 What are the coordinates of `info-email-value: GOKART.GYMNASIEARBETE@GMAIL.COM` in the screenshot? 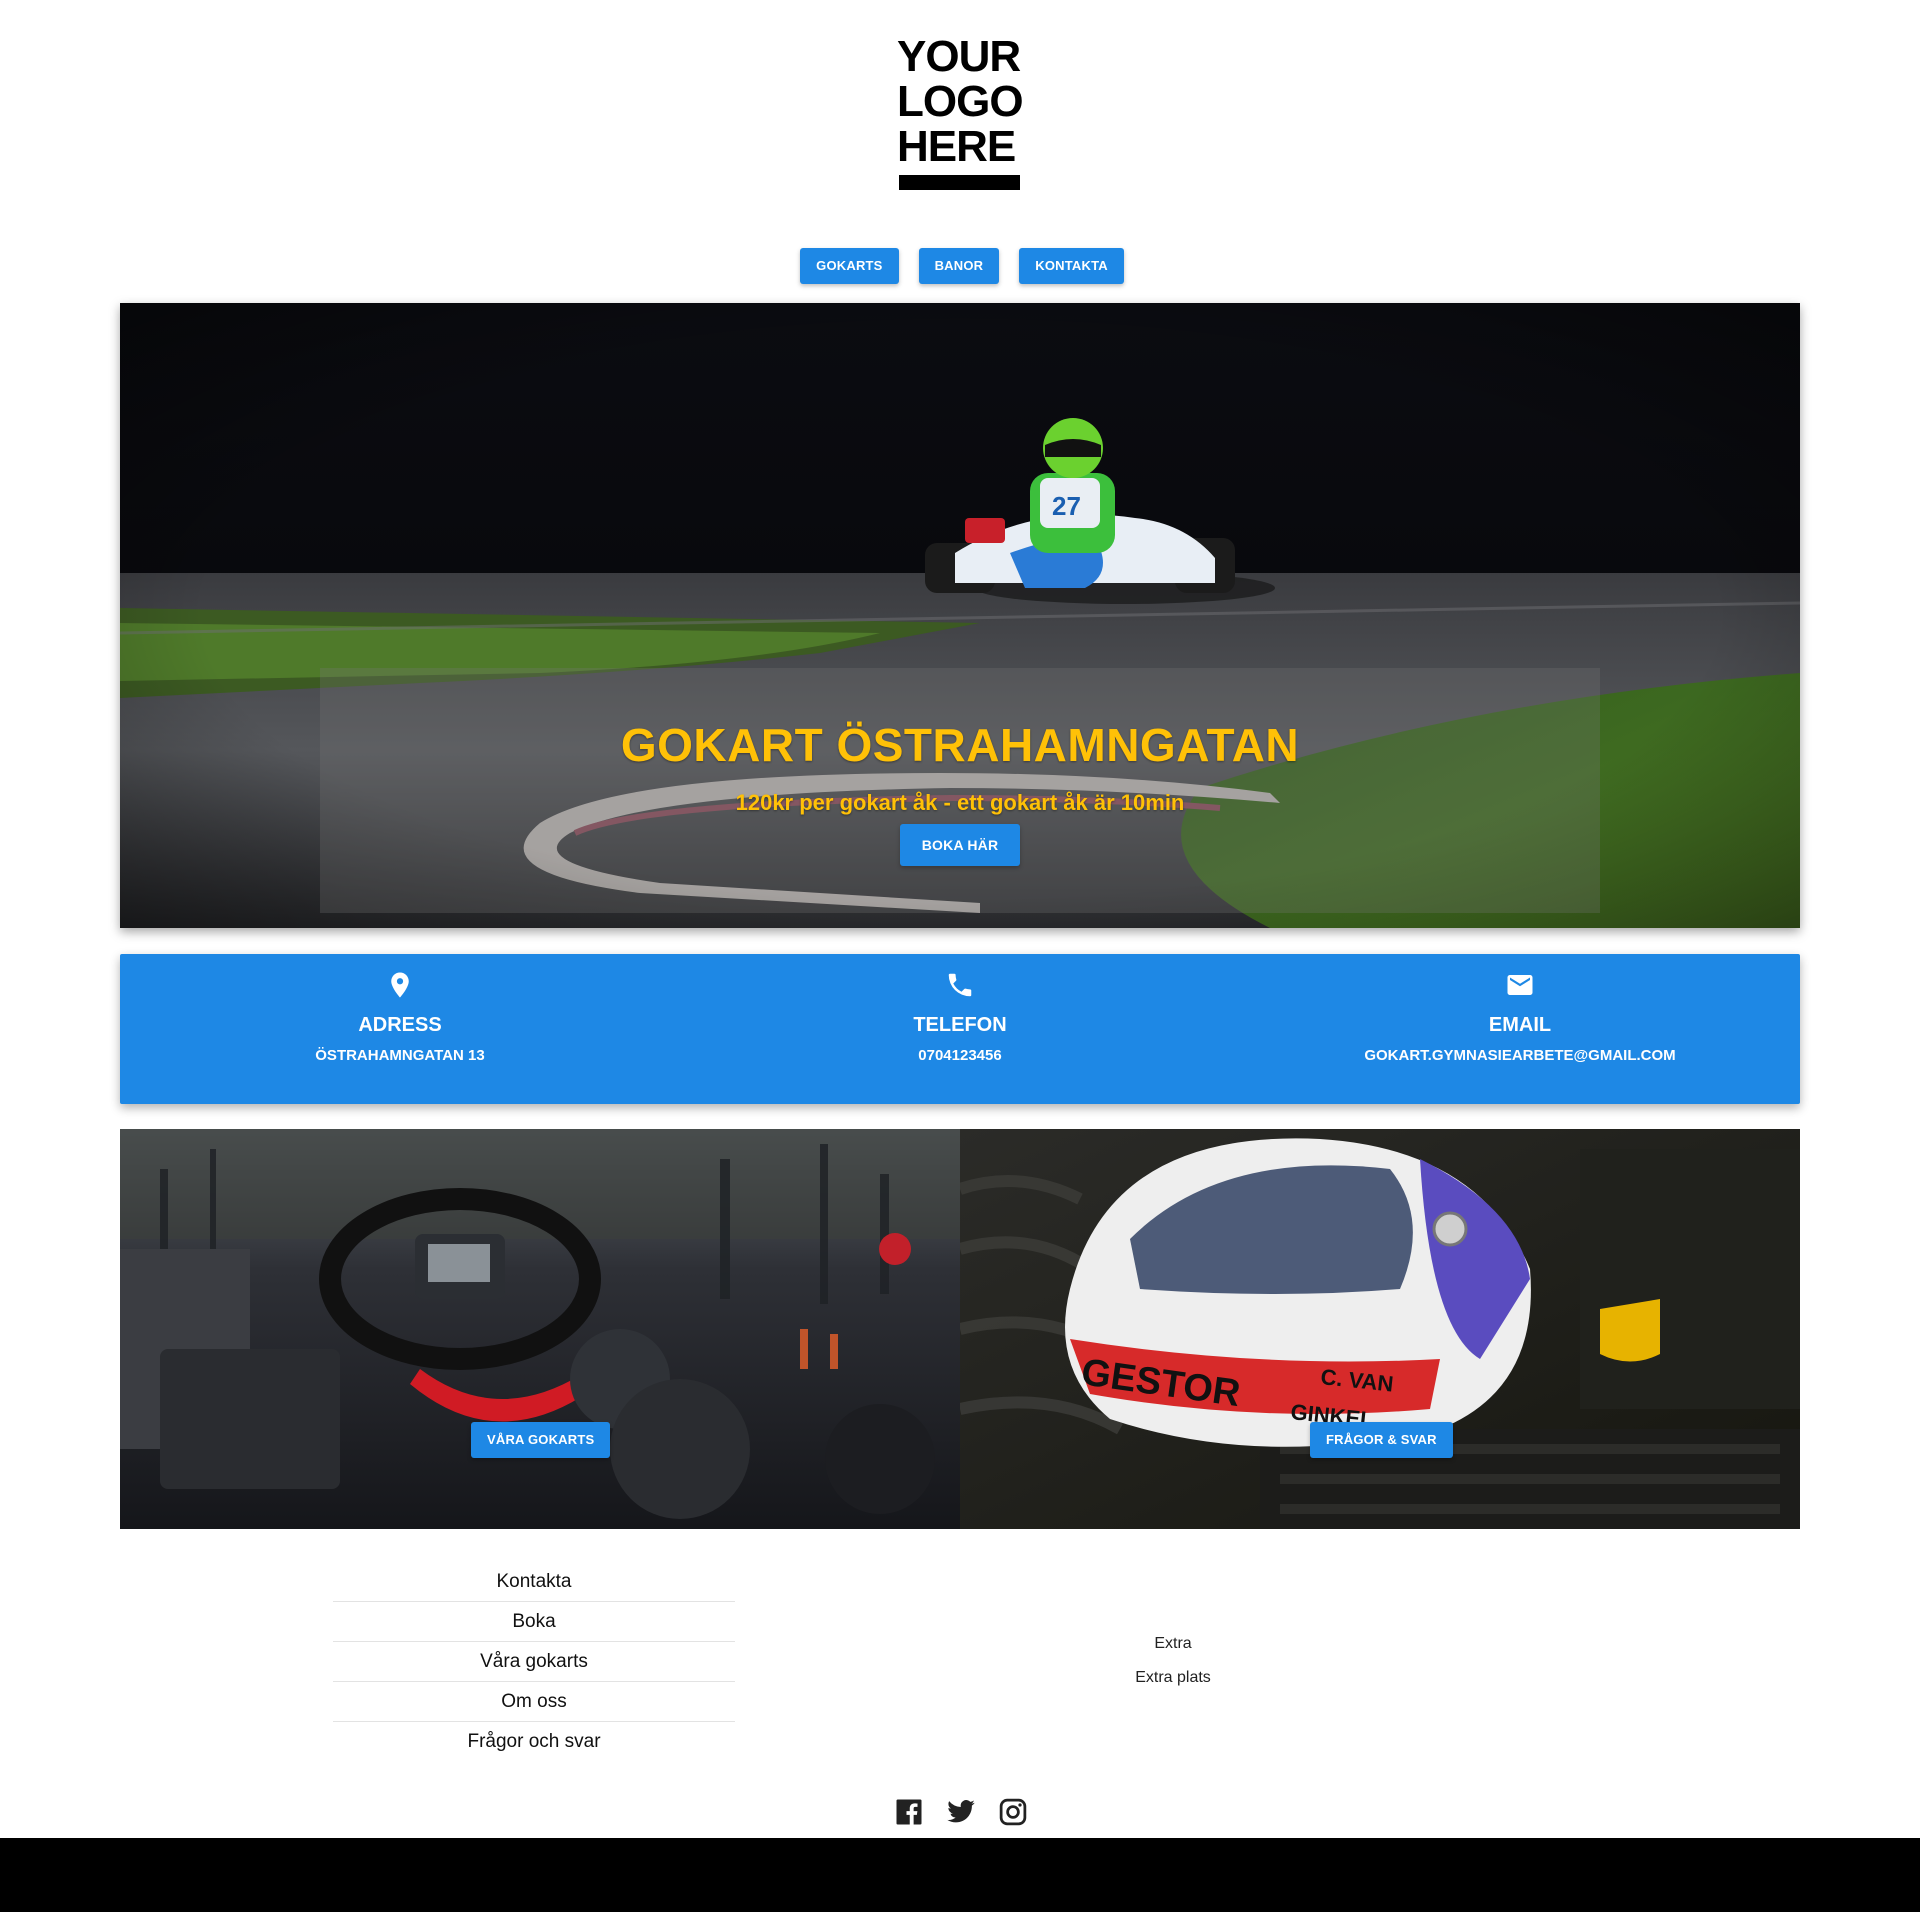 It's located at (1520, 1055).